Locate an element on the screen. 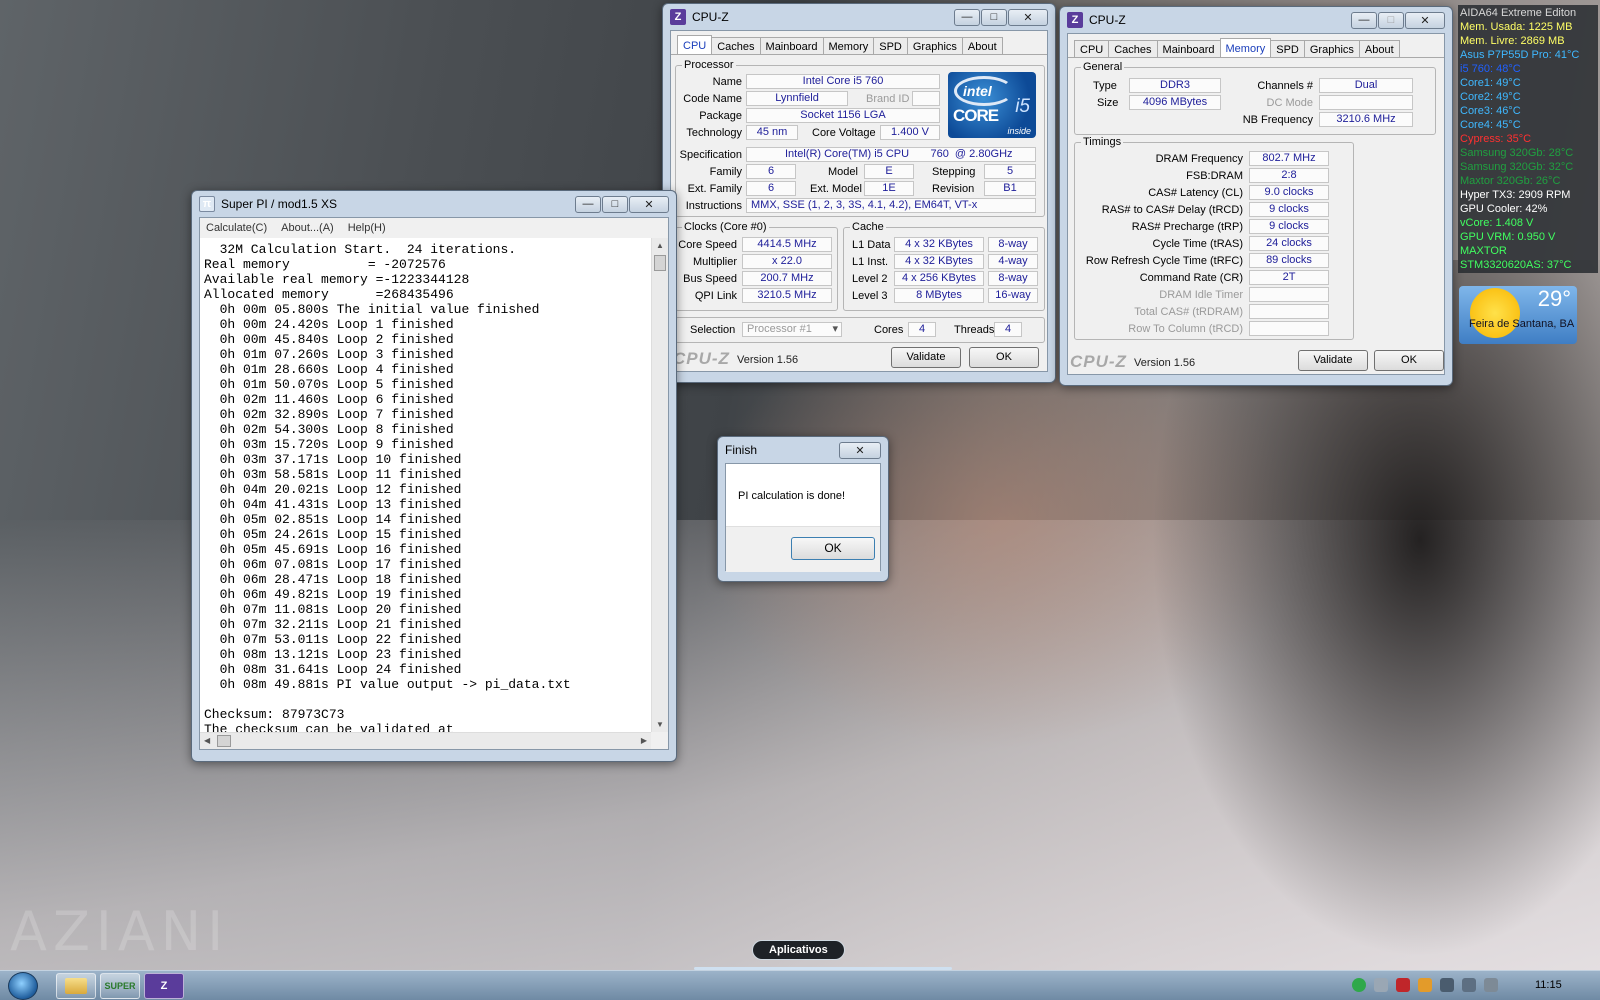  type-value: DDR3 is located at coordinates (1175, 85).